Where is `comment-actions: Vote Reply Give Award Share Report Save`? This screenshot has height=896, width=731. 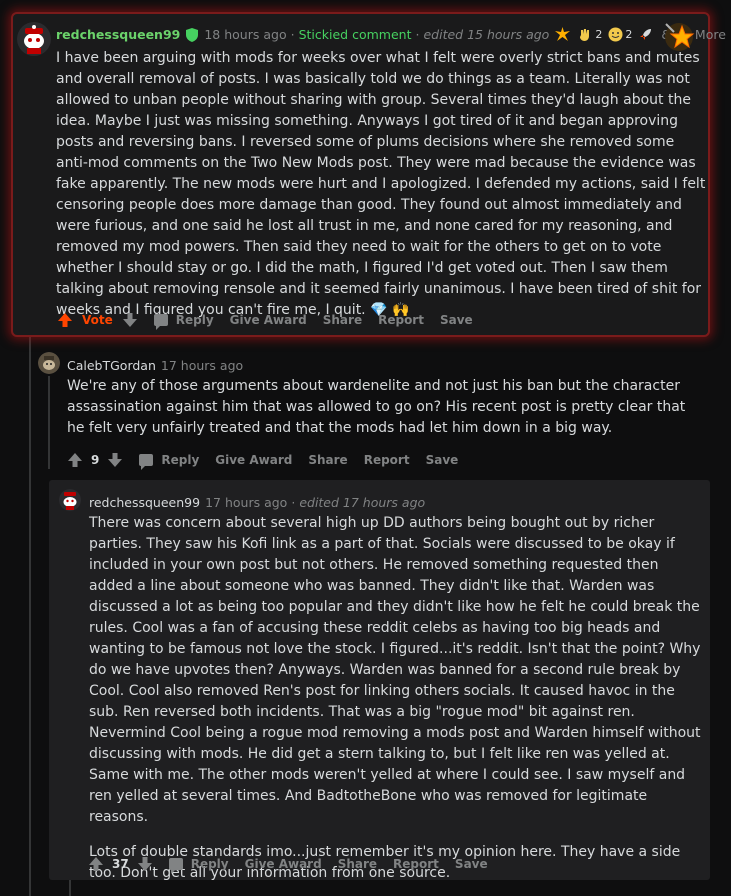 comment-actions: Vote Reply Give Award Share Report Save is located at coordinates (273, 321).